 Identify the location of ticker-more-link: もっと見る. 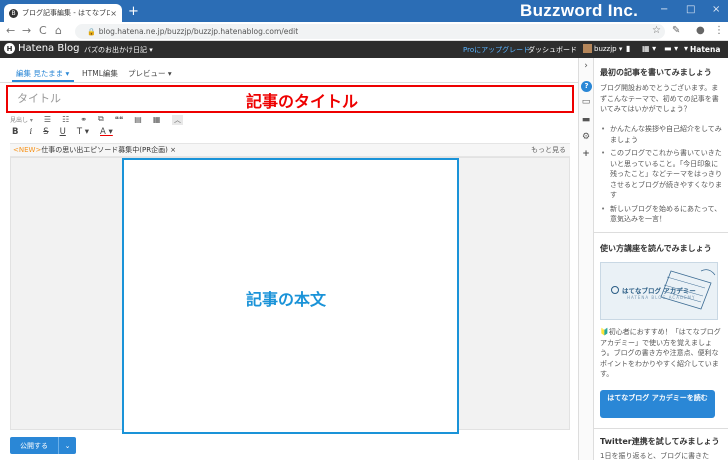
(548, 150).